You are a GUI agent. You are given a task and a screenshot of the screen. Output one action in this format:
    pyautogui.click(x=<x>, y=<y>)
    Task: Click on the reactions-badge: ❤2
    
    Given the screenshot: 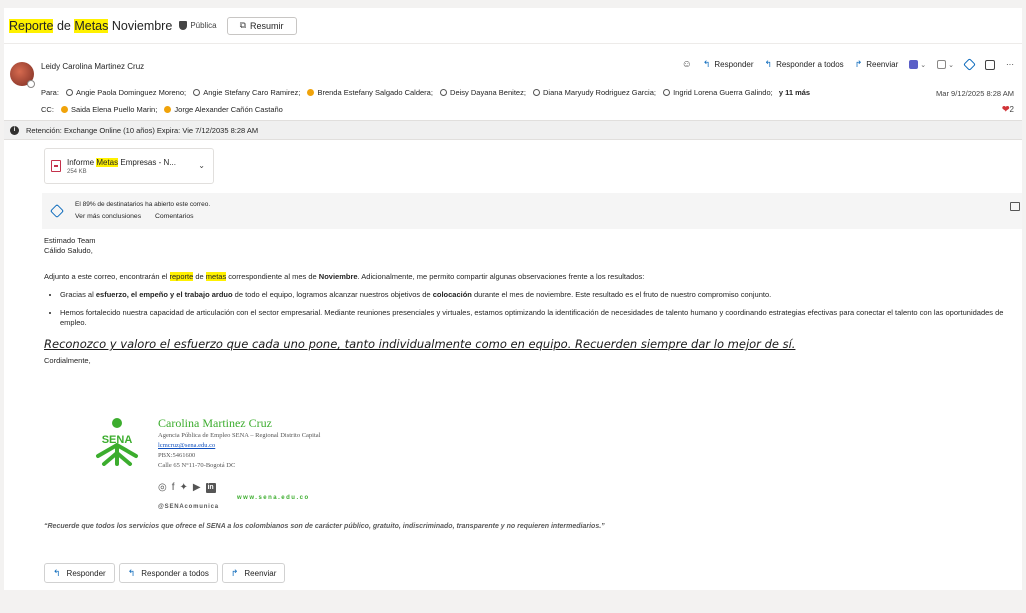 What is the action you would take?
    pyautogui.click(x=1008, y=109)
    